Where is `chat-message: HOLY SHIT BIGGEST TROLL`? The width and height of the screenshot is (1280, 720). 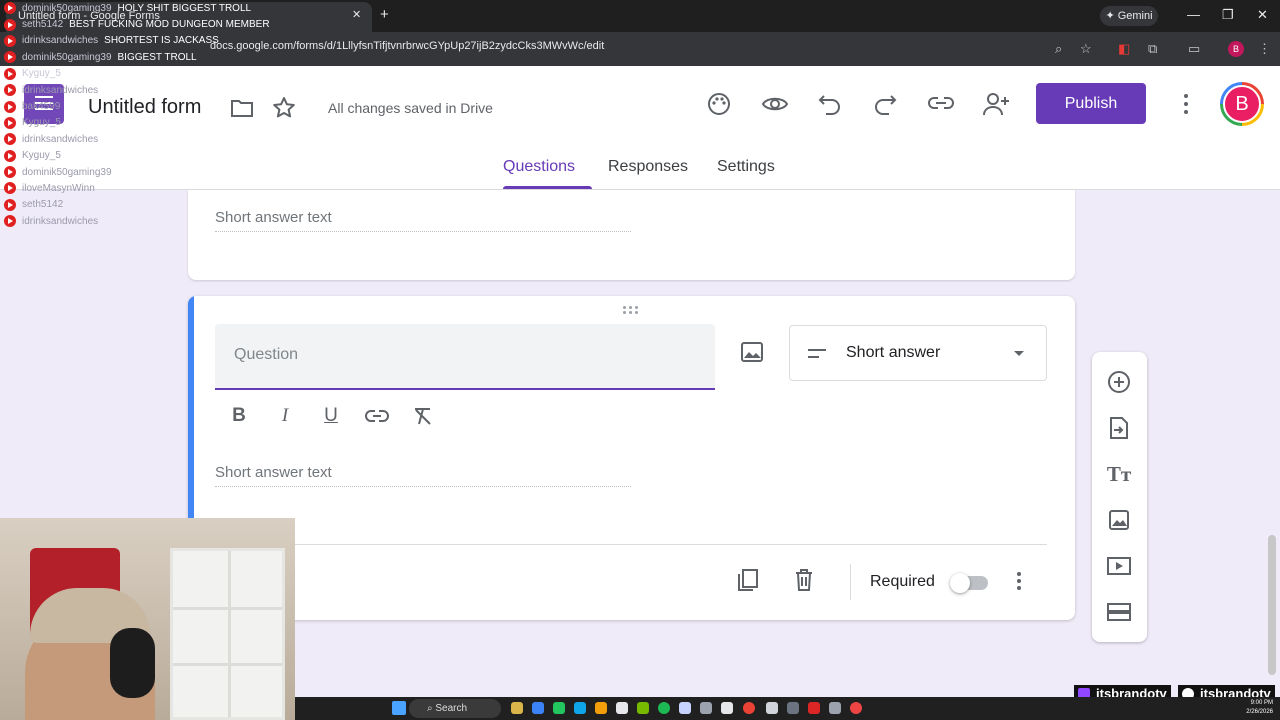 chat-message: HOLY SHIT BIGGEST TROLL is located at coordinates (184, 8).